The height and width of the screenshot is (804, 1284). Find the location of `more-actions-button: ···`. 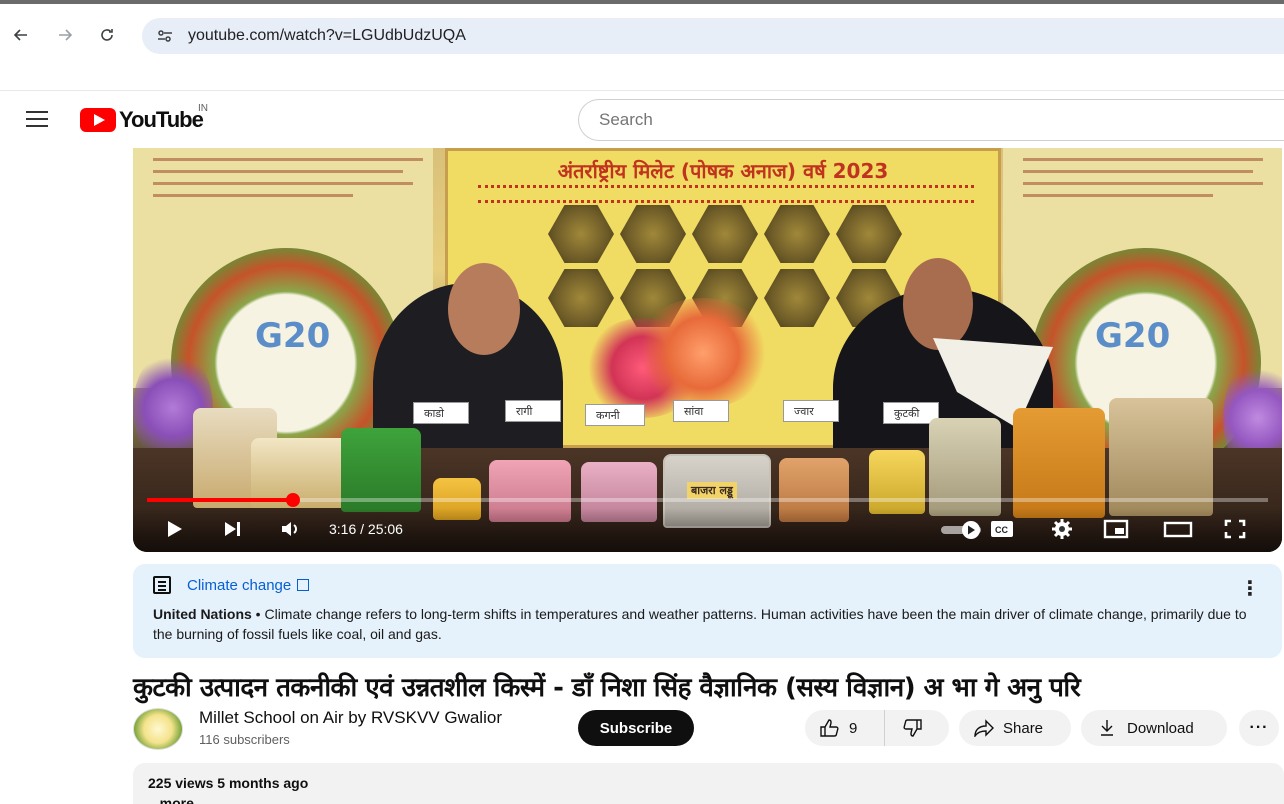

more-actions-button: ··· is located at coordinates (1259, 728).